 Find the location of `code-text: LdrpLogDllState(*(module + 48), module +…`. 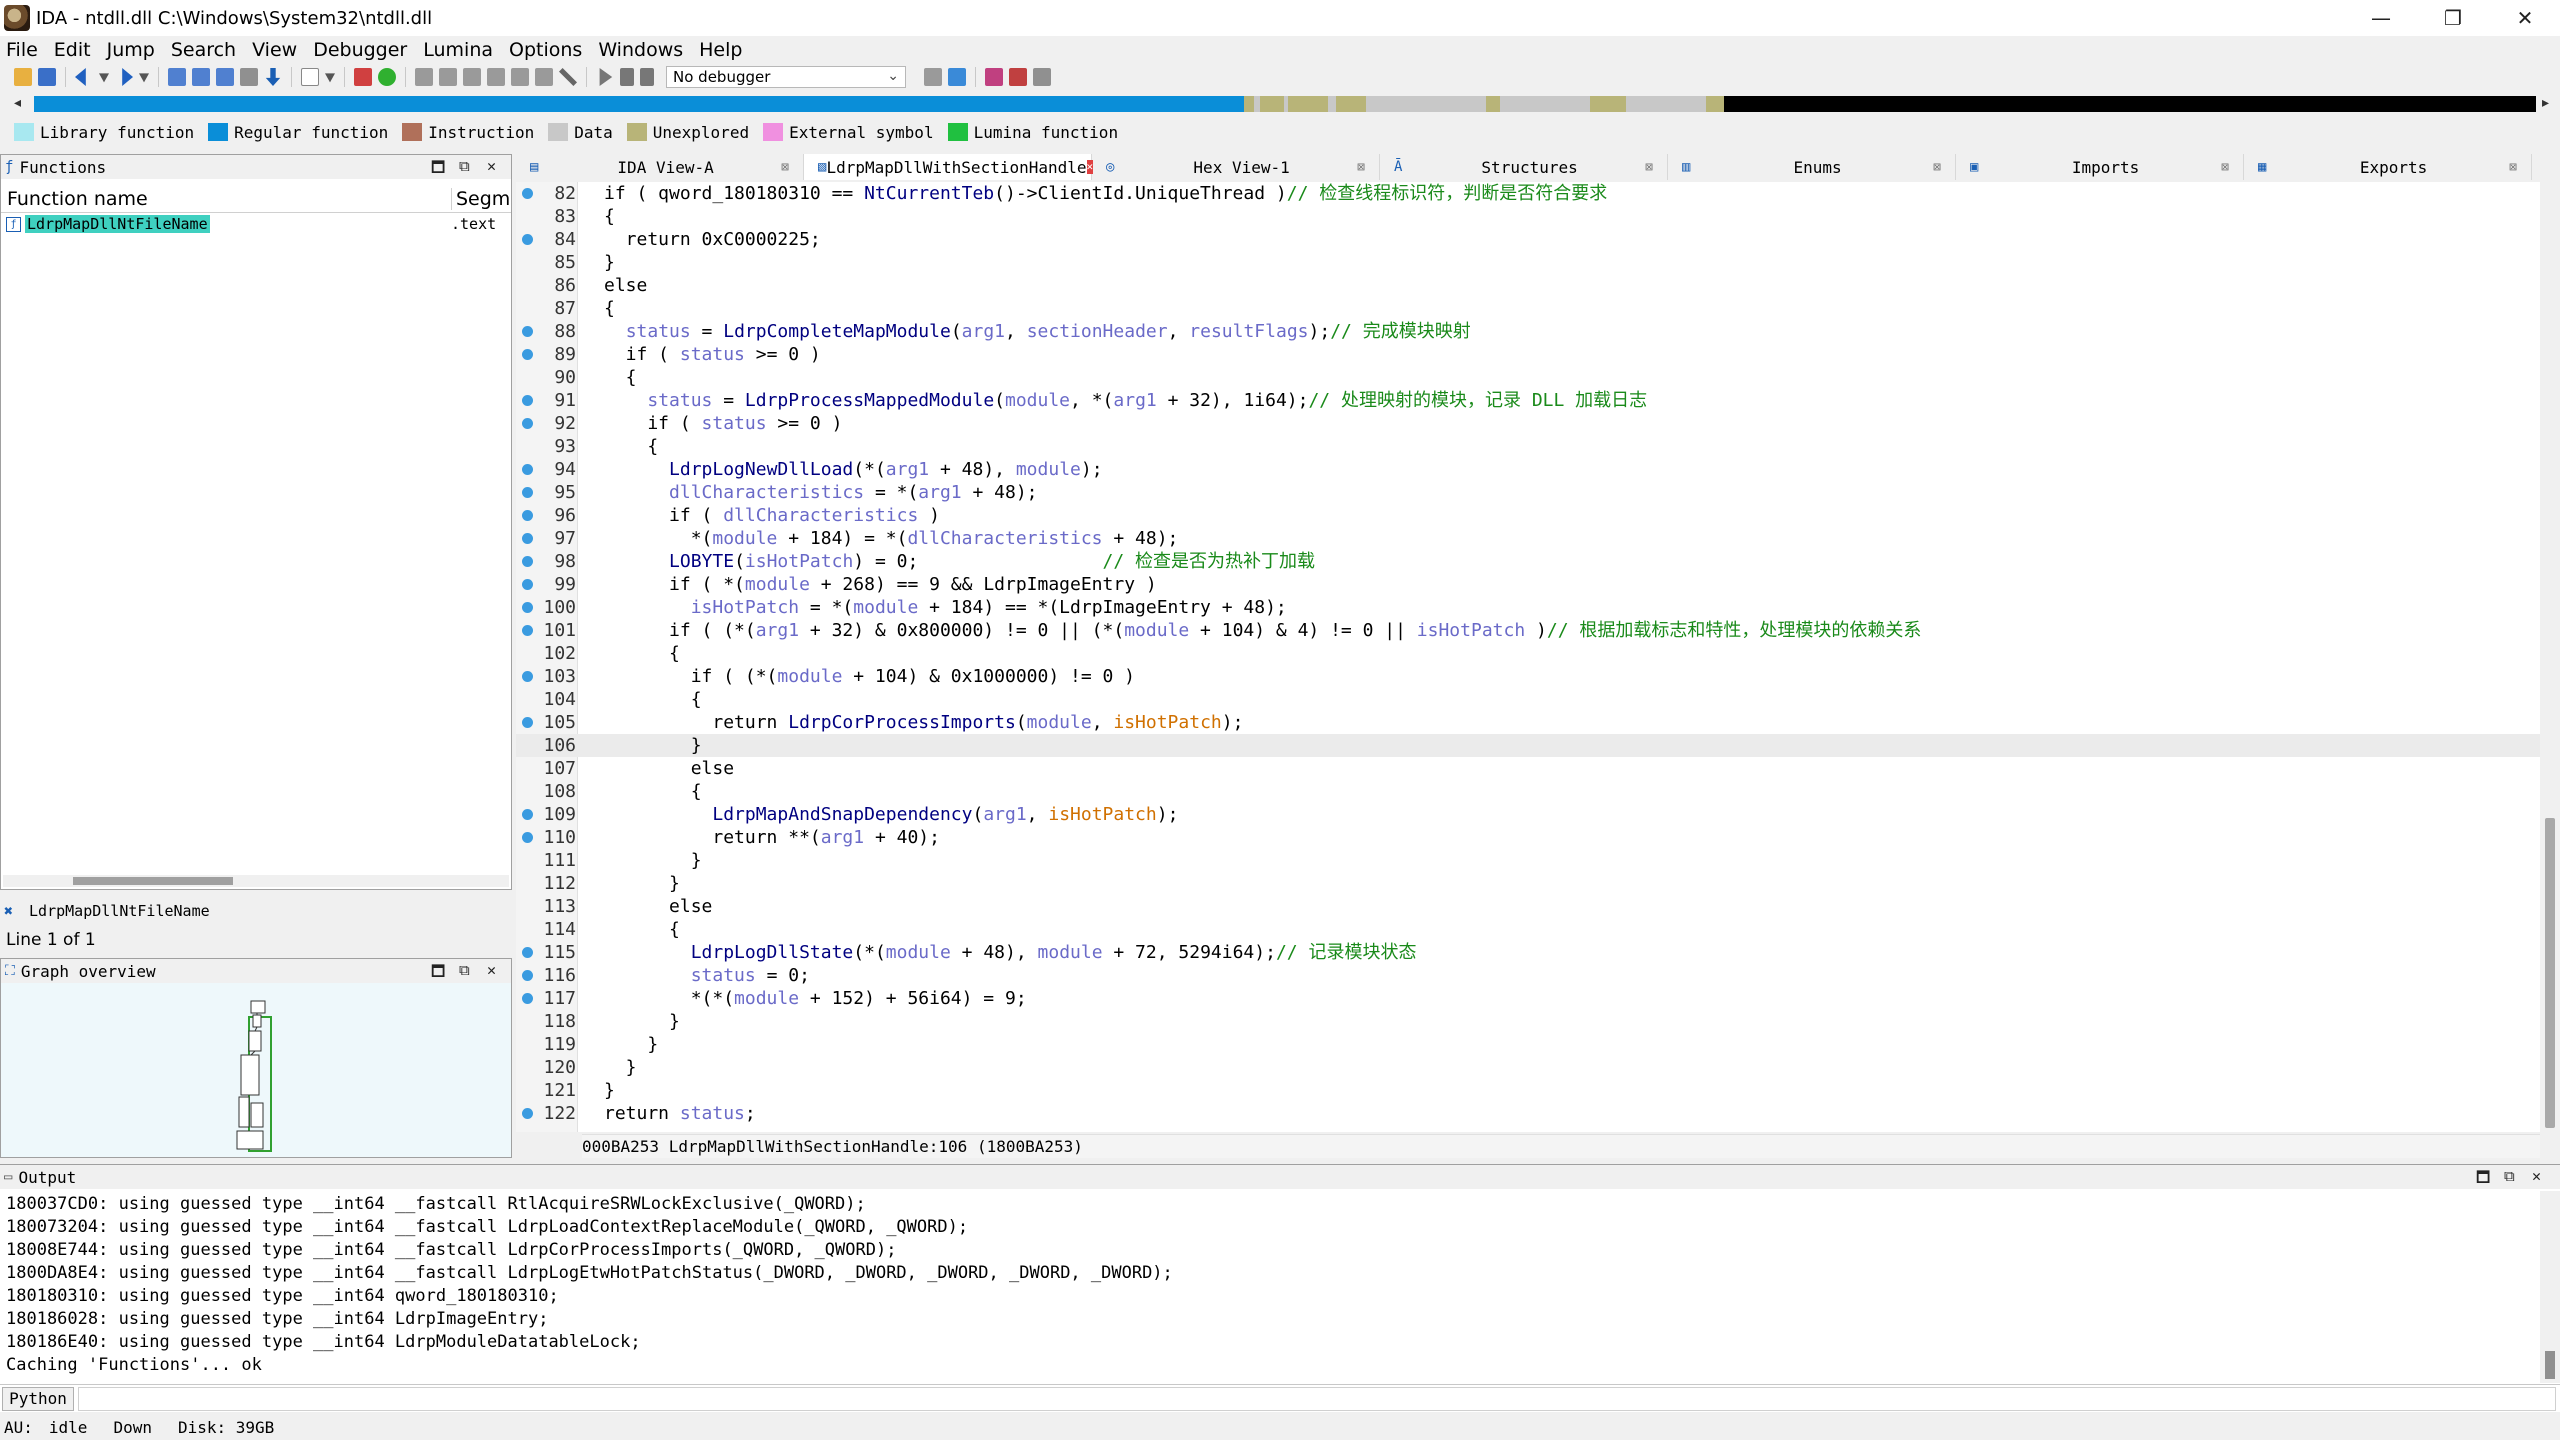

code-text: LdrpLogDllState(*(module + 48), module +… is located at coordinates (1010, 952).